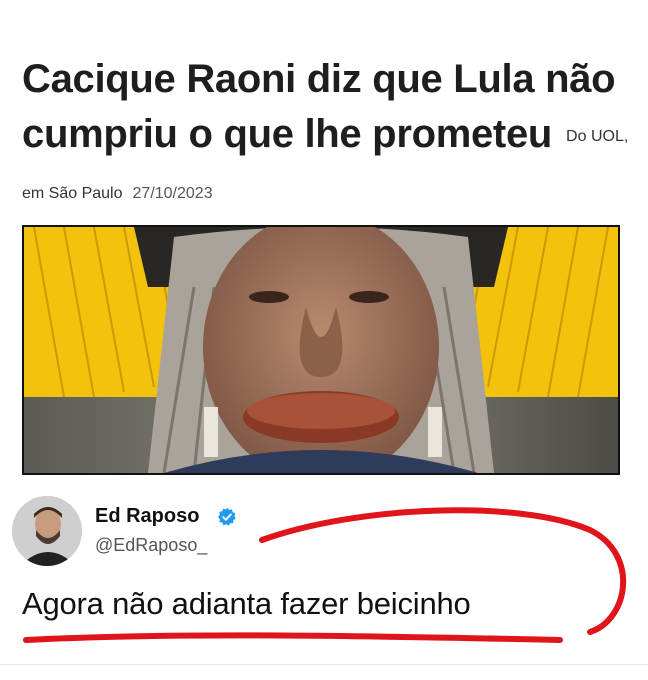 This screenshot has height=680, width=648. I want to click on verified-badge-icon, so click(227, 516).